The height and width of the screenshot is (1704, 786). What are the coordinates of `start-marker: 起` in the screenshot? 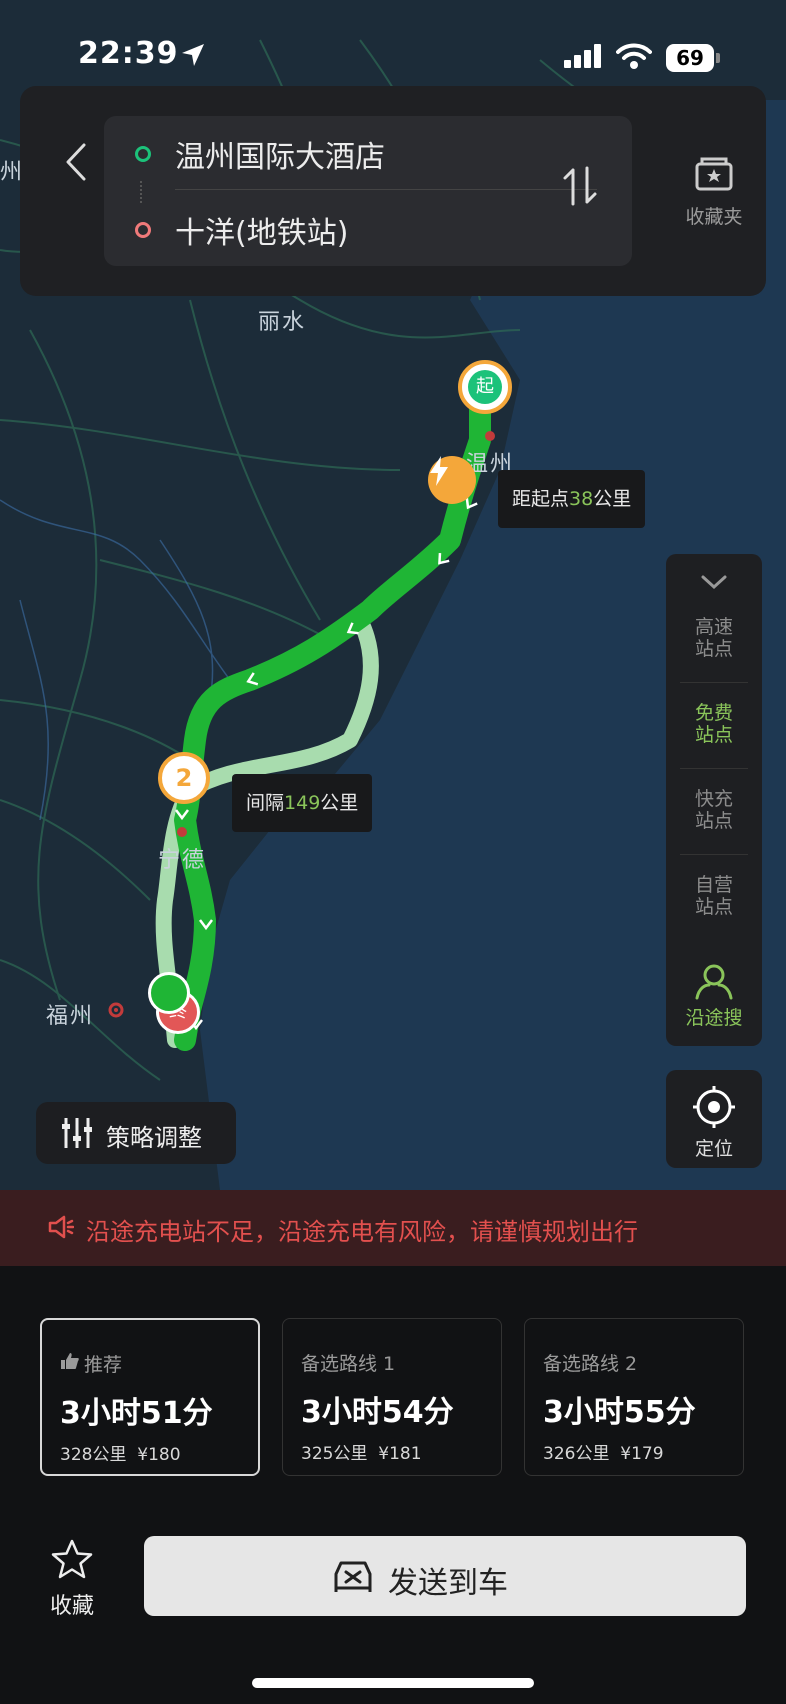 It's located at (485, 387).